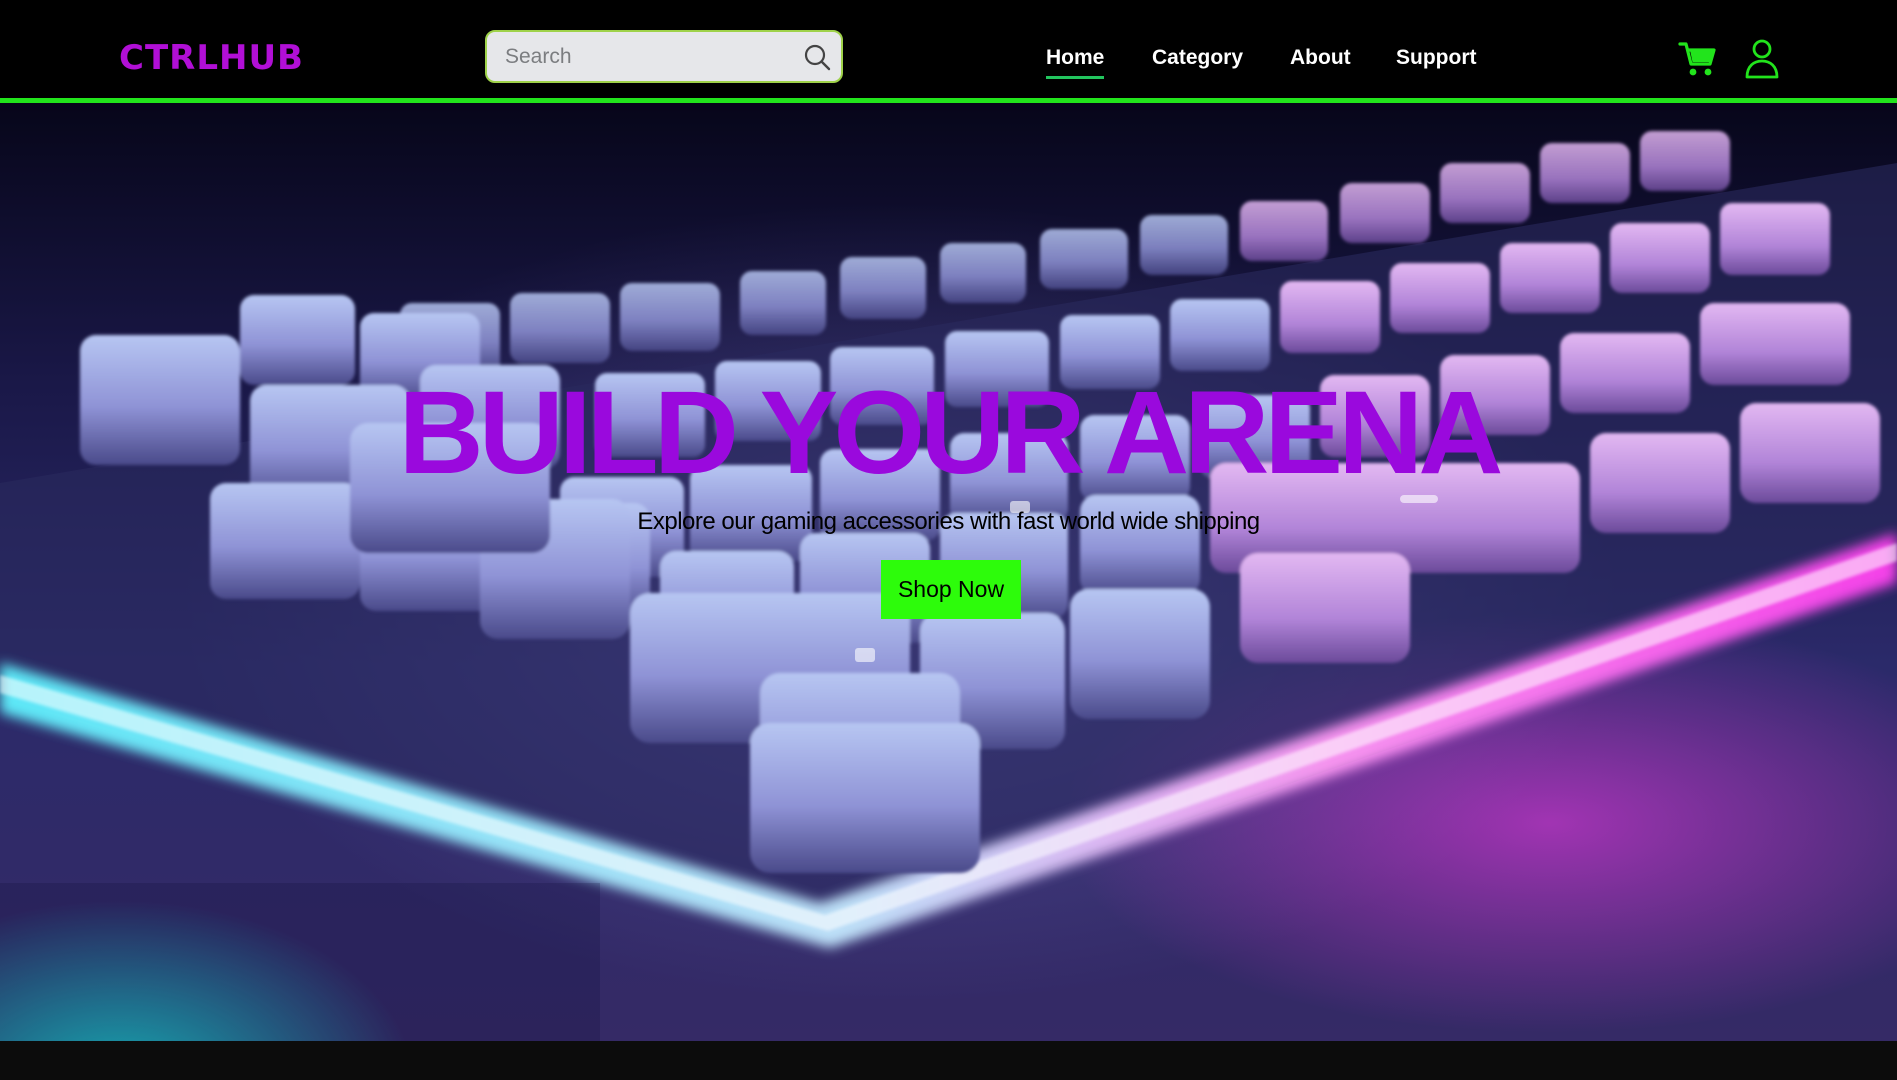 The width and height of the screenshot is (1897, 1080). Describe the element at coordinates (948, 51) in the screenshot. I see `site-header: CTRLHUB Home Category About Support` at that location.